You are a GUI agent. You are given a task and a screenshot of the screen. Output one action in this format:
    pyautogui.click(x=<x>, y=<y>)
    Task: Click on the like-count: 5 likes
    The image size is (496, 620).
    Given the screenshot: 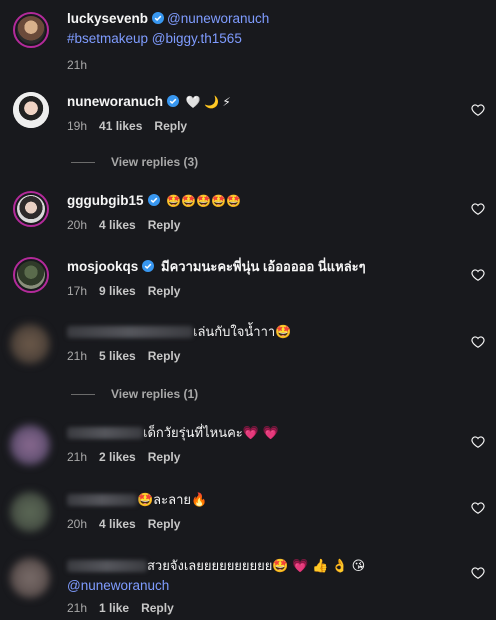 What is the action you would take?
    pyautogui.click(x=117, y=356)
    